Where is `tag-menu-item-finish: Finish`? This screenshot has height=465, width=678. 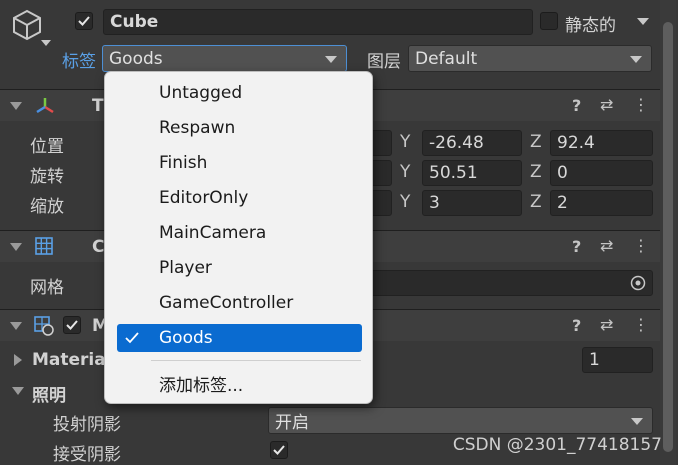 tag-menu-item-finish: Finish is located at coordinates (239, 163).